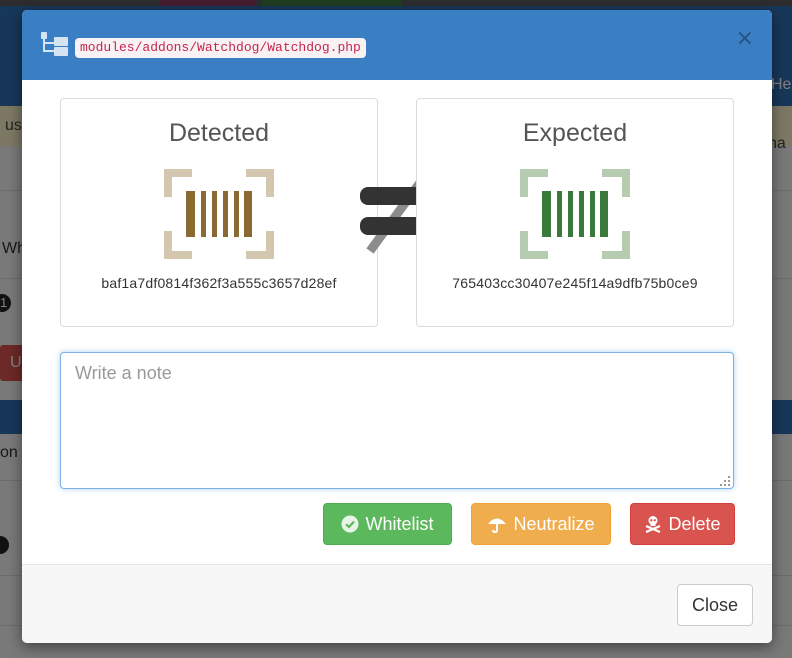  What do you see at coordinates (397, 603) in the screenshot?
I see `modal-footer: Close` at bounding box center [397, 603].